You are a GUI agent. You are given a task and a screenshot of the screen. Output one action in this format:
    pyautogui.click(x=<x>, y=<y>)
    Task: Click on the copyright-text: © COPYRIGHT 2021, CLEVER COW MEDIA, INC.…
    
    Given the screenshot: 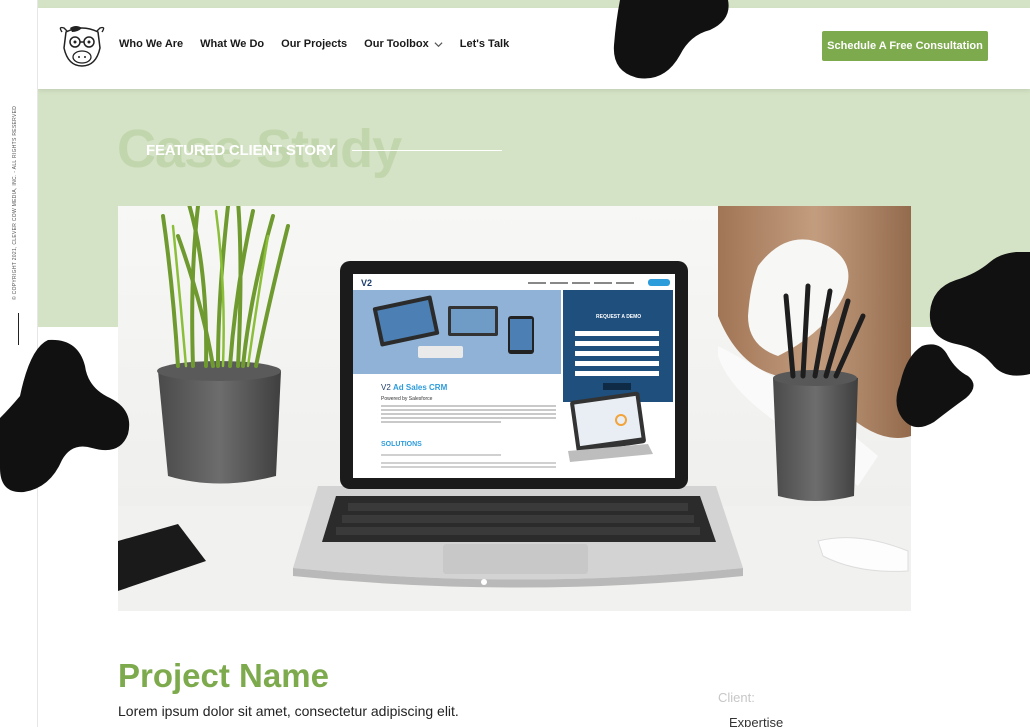 What is the action you would take?
    pyautogui.click(x=15, y=202)
    